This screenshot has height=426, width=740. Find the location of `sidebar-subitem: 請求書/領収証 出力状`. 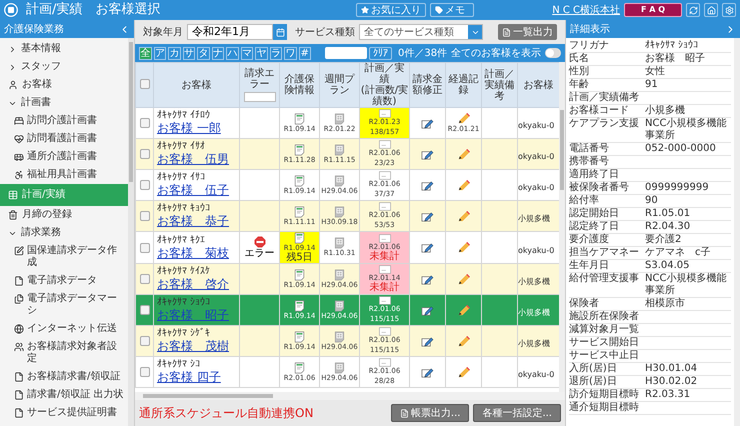

sidebar-subitem: 請求書/領収証 出力状 is located at coordinates (64, 395).